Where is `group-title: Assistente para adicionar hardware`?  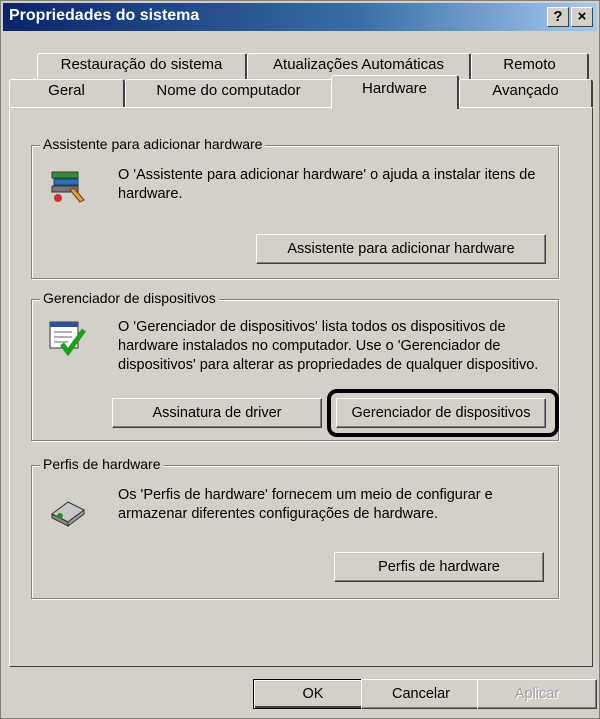 group-title: Assistente para adicionar hardware is located at coordinates (153, 144).